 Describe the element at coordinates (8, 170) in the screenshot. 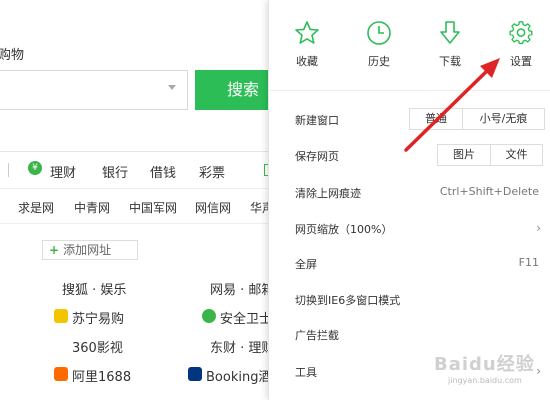

I see `divider` at that location.